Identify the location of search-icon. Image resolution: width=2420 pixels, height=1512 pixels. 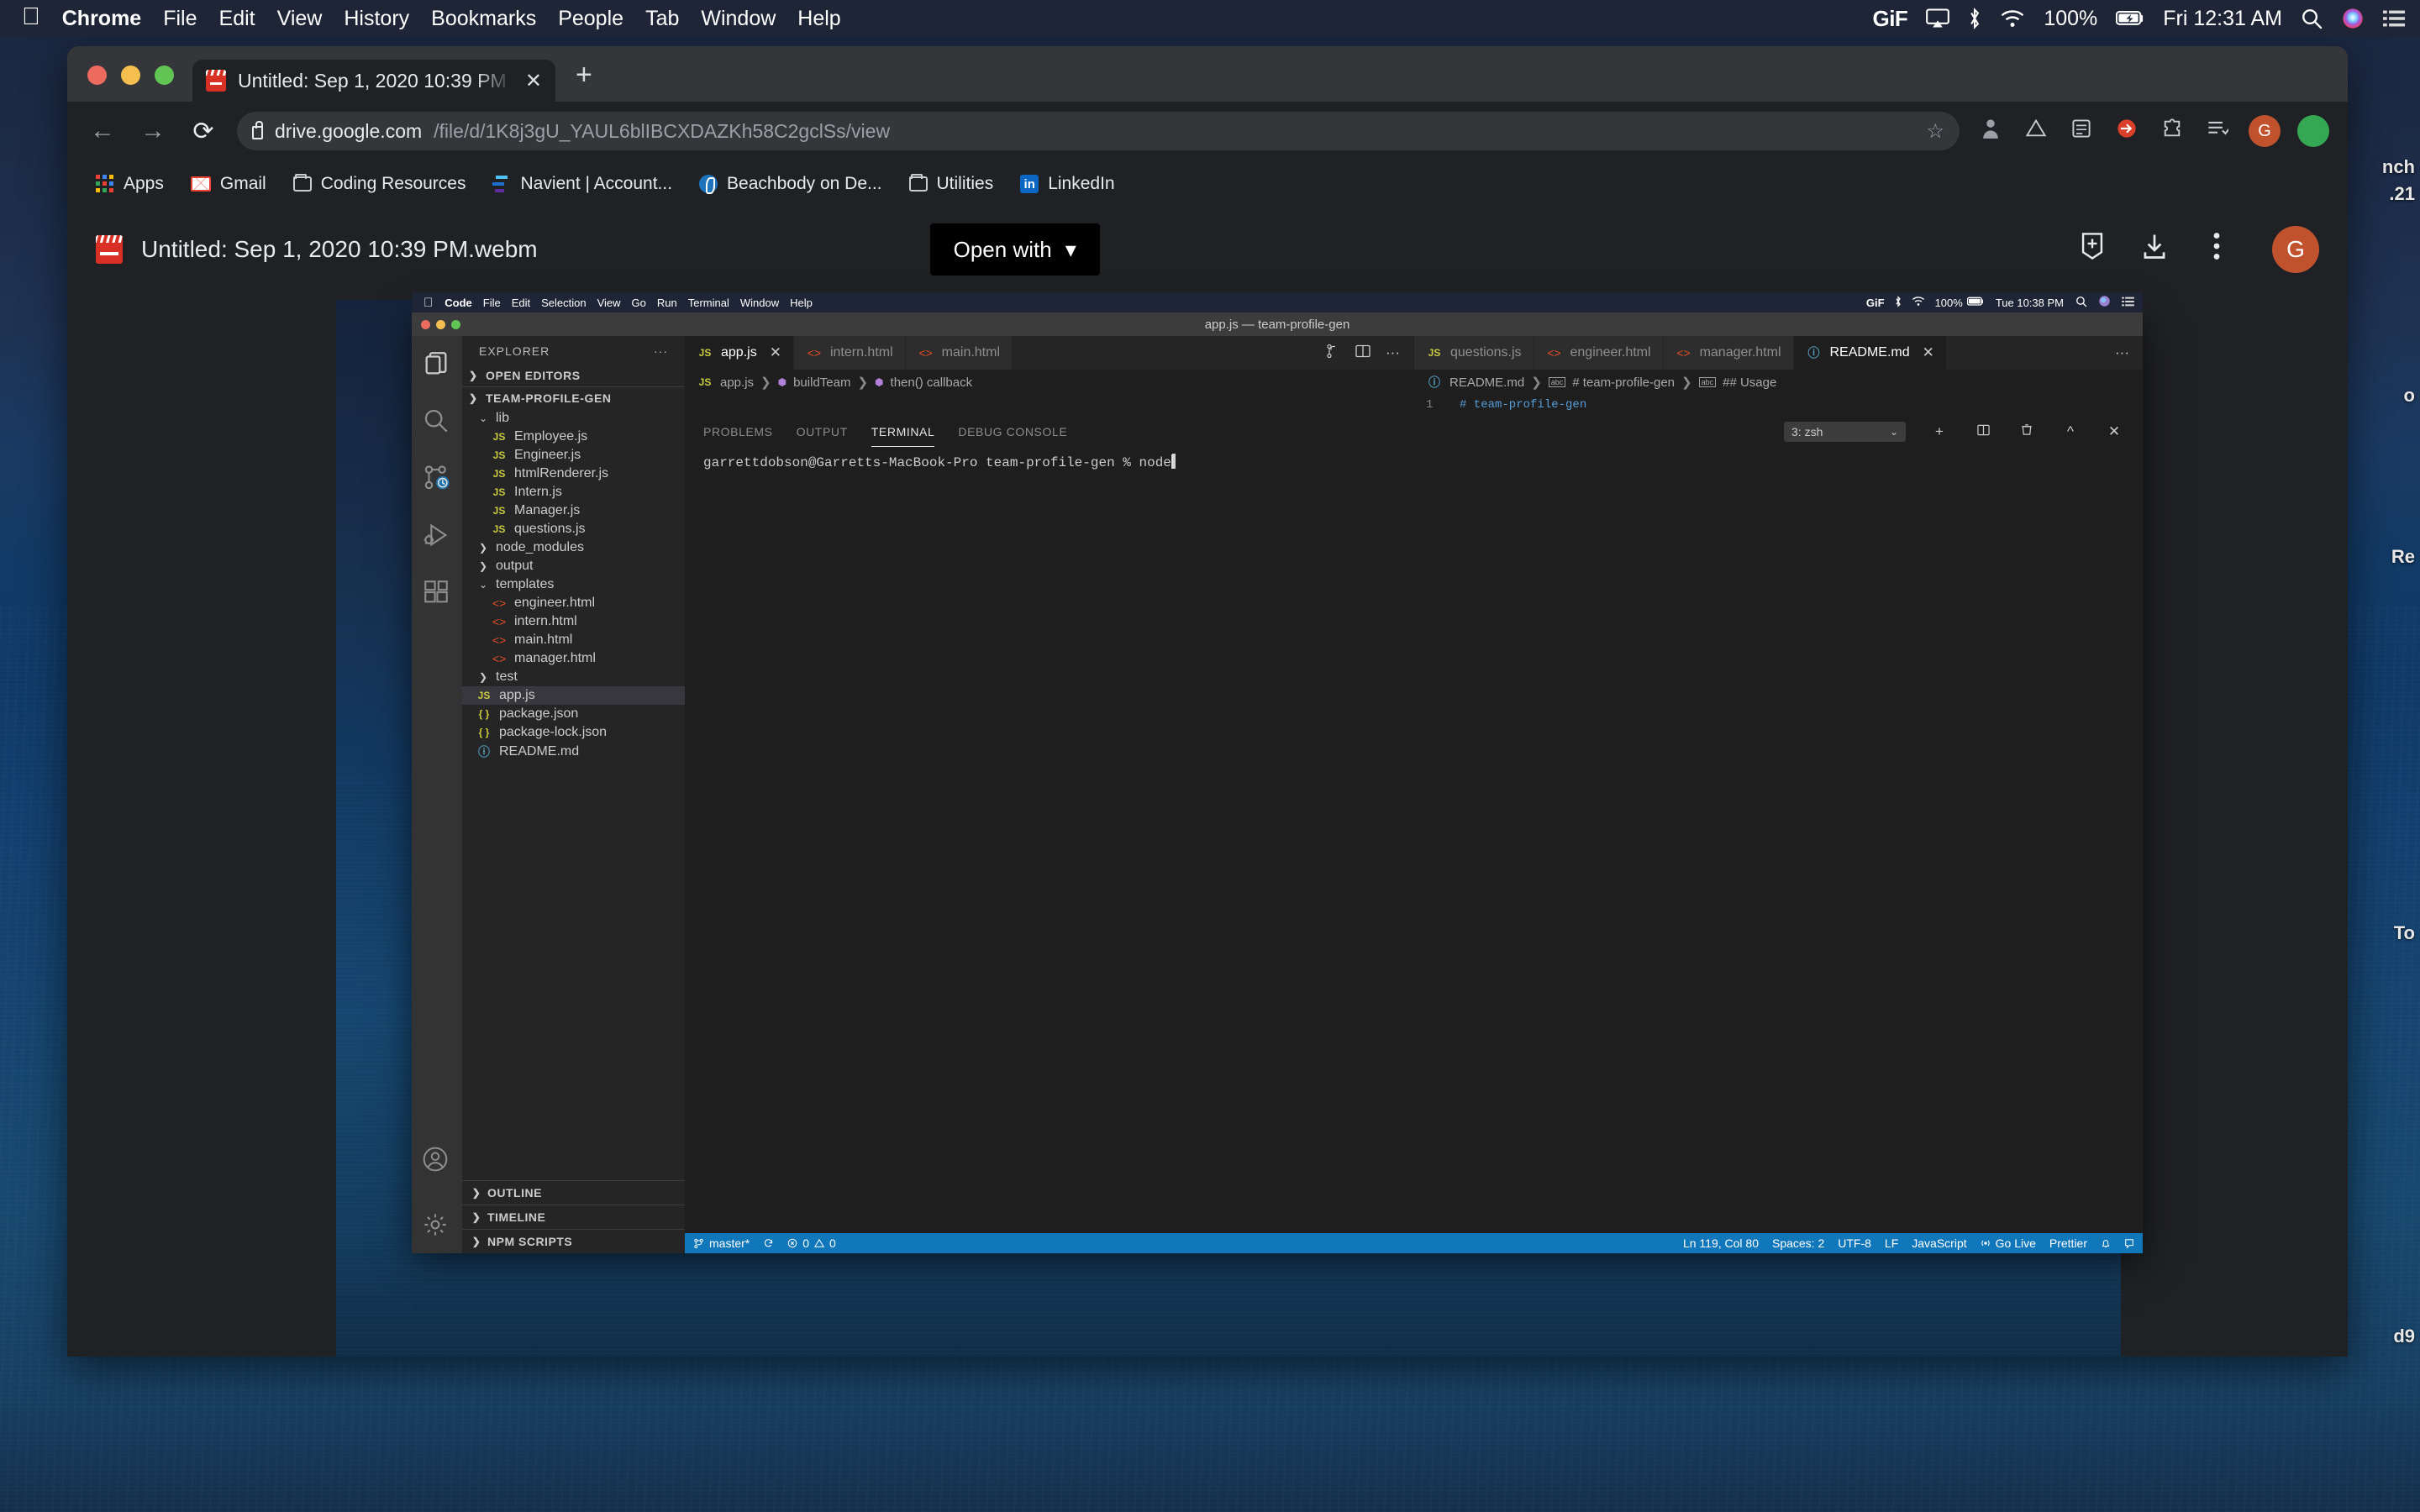
(437, 422).